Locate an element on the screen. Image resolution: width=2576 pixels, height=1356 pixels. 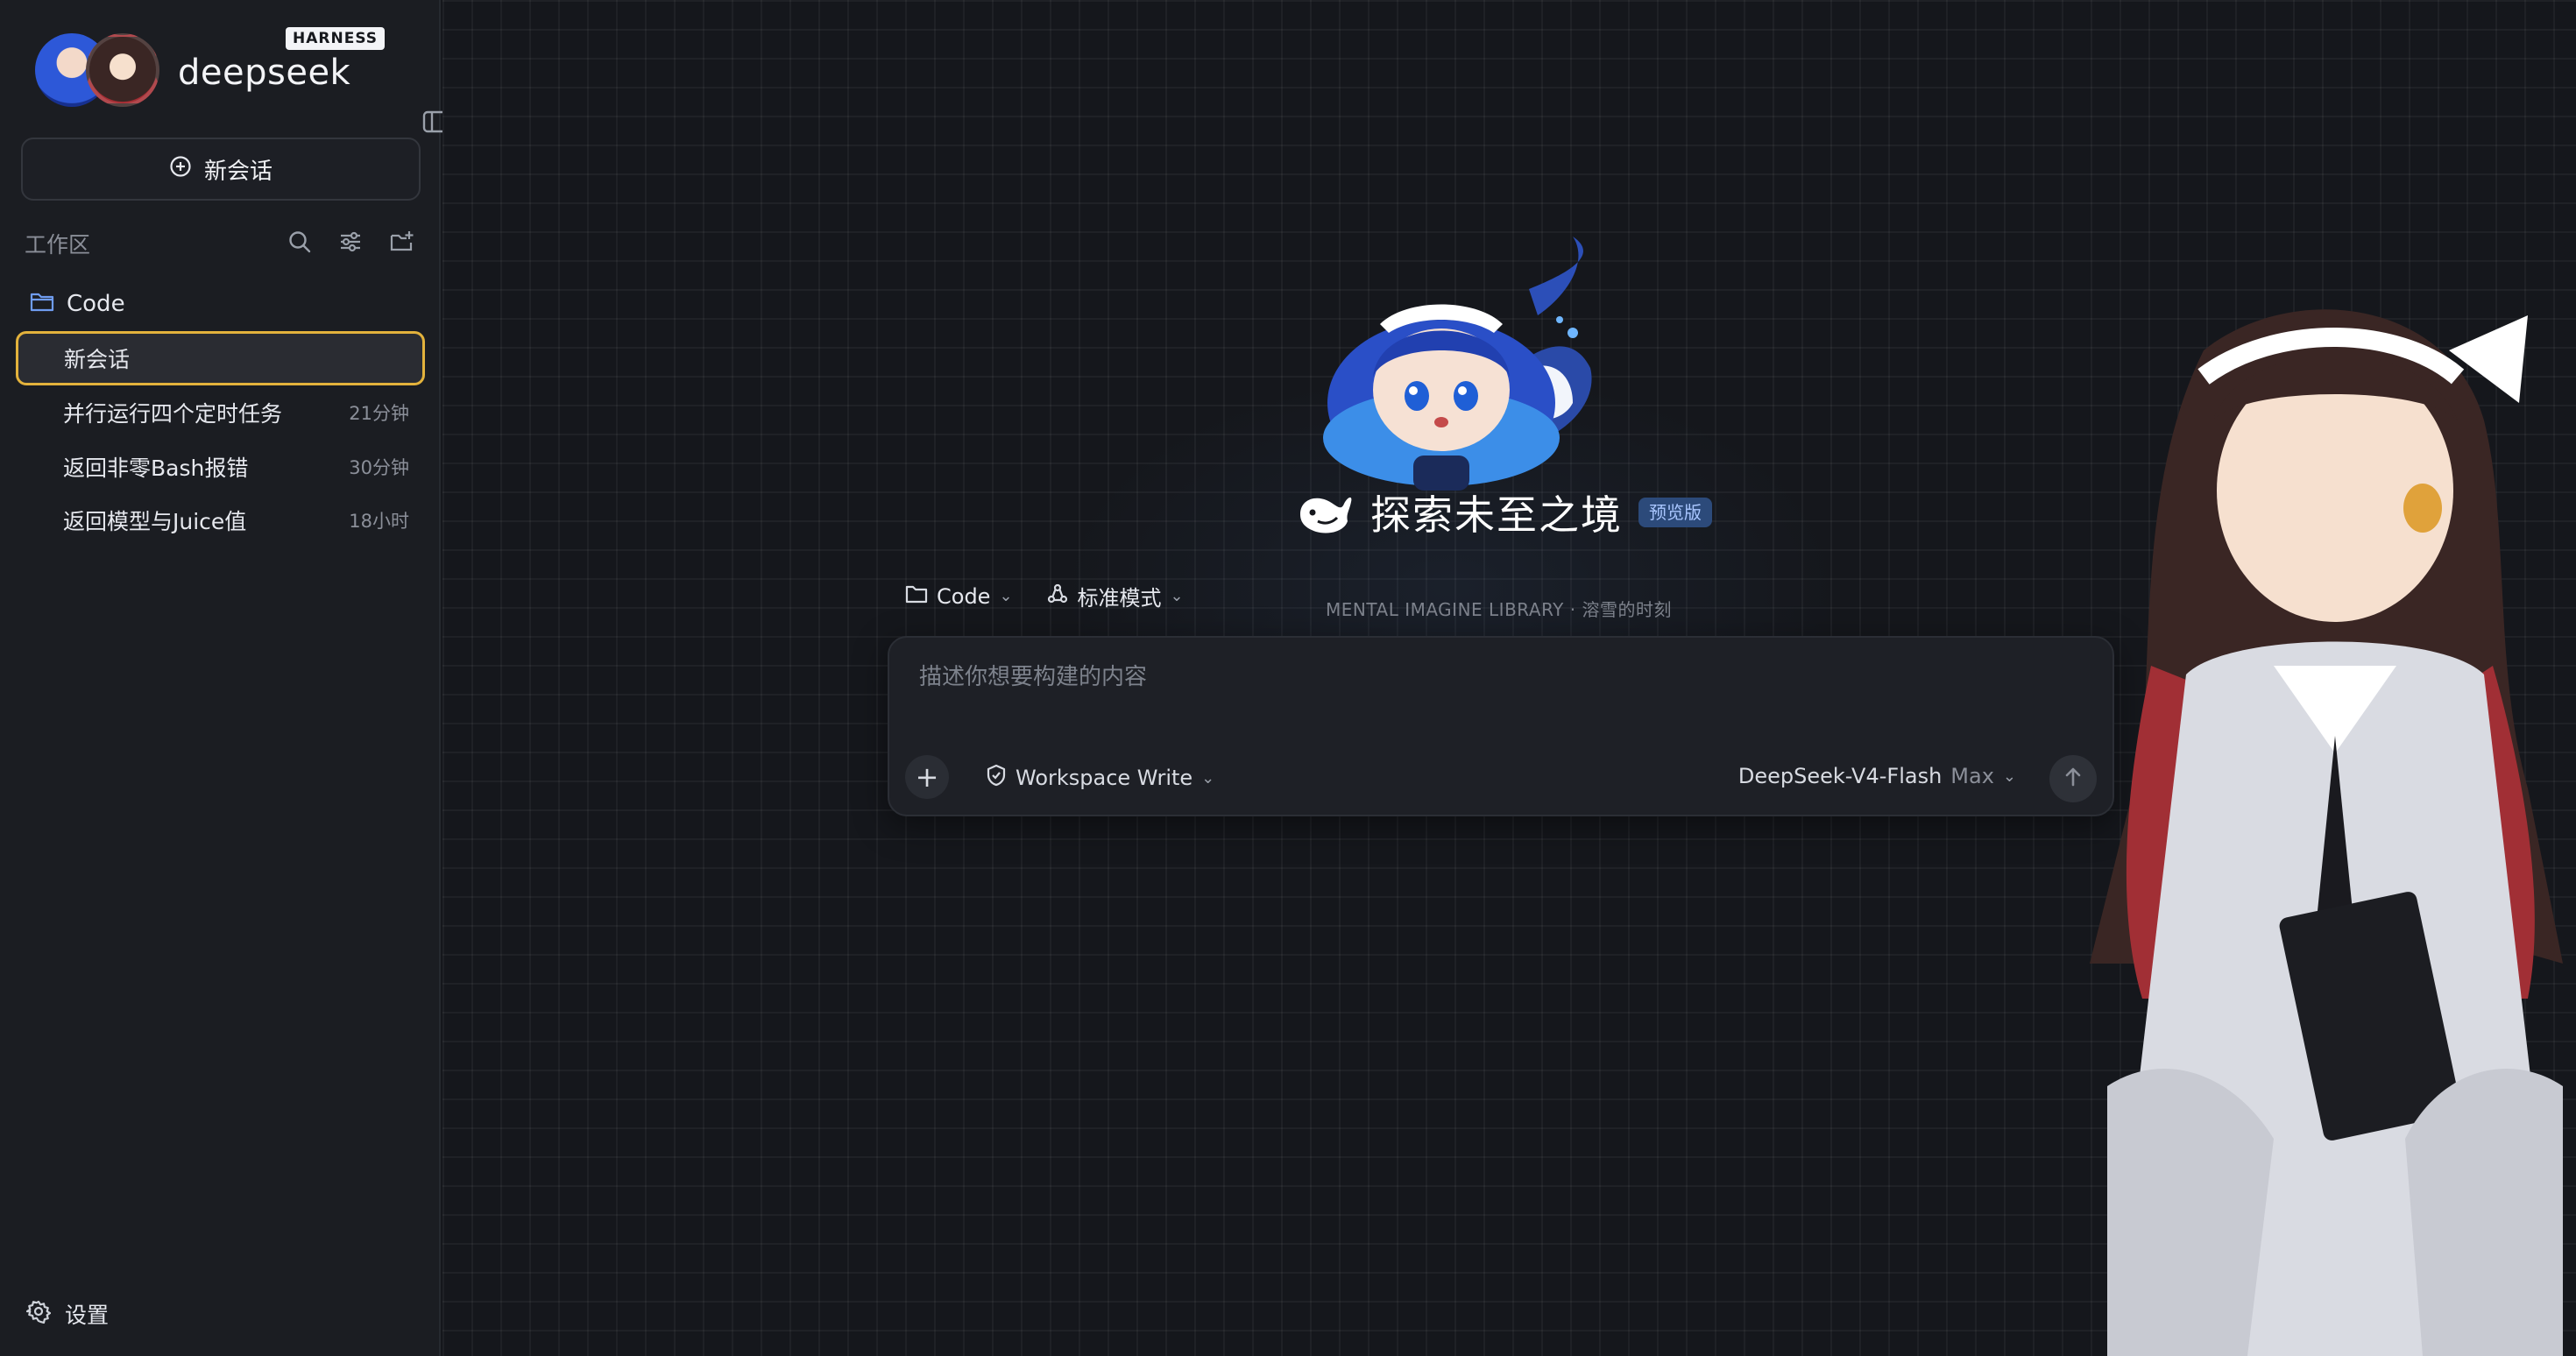
session-item-active: 新会话 is located at coordinates (220, 358).